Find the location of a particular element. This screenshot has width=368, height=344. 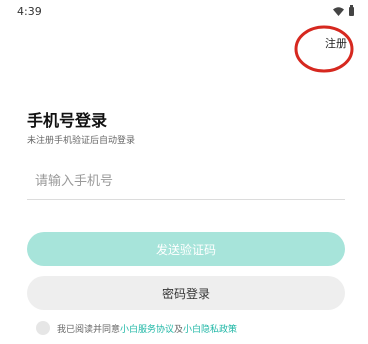

phone-input is located at coordinates (186, 181).